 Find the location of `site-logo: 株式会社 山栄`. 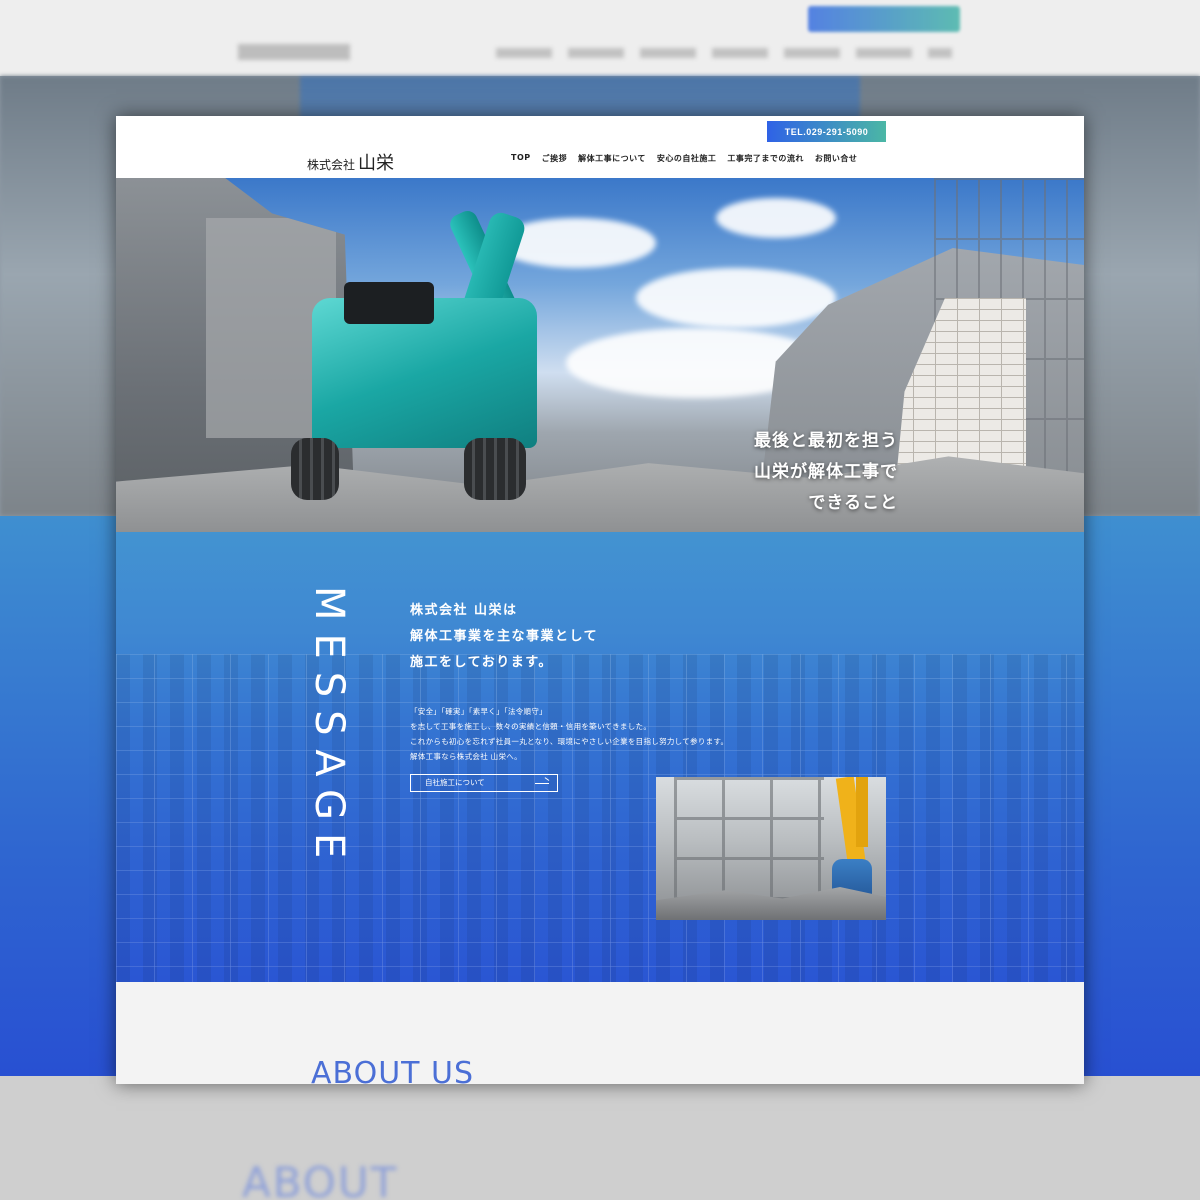

site-logo: 株式会社 山栄 is located at coordinates (351, 161).